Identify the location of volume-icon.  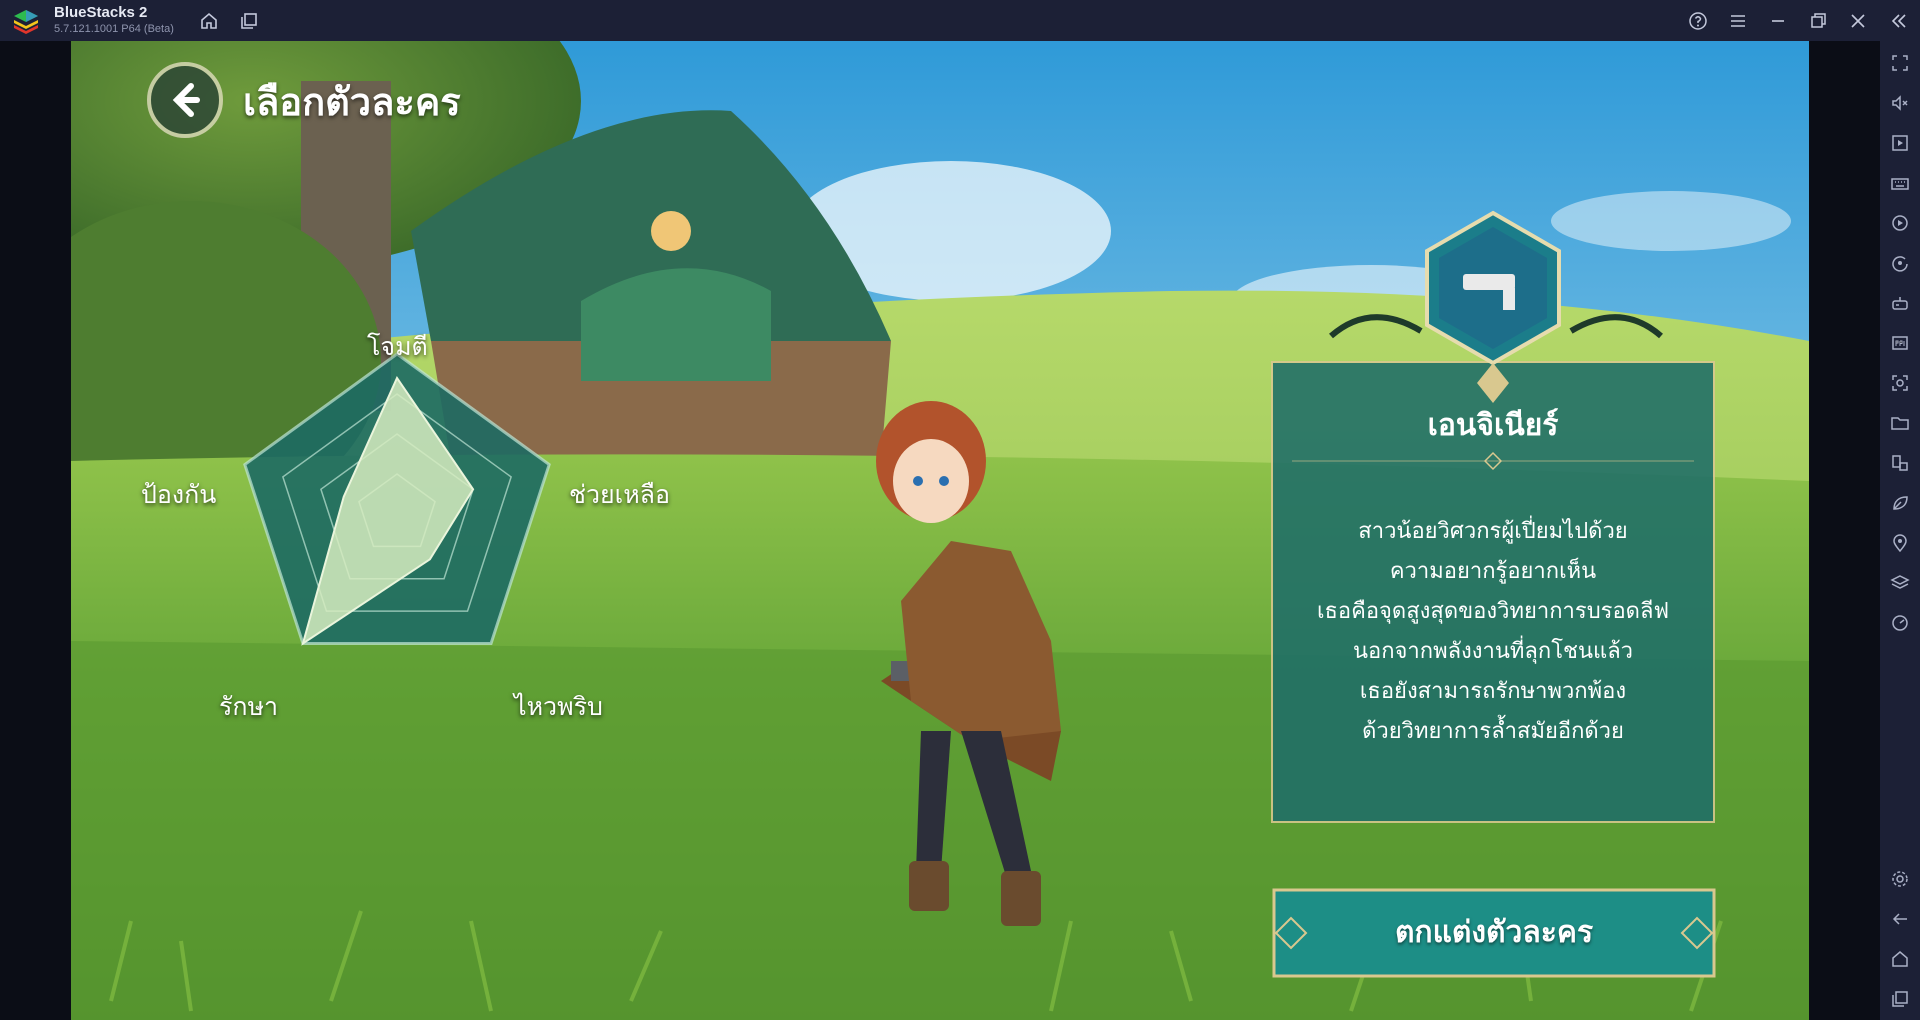
(1900, 103).